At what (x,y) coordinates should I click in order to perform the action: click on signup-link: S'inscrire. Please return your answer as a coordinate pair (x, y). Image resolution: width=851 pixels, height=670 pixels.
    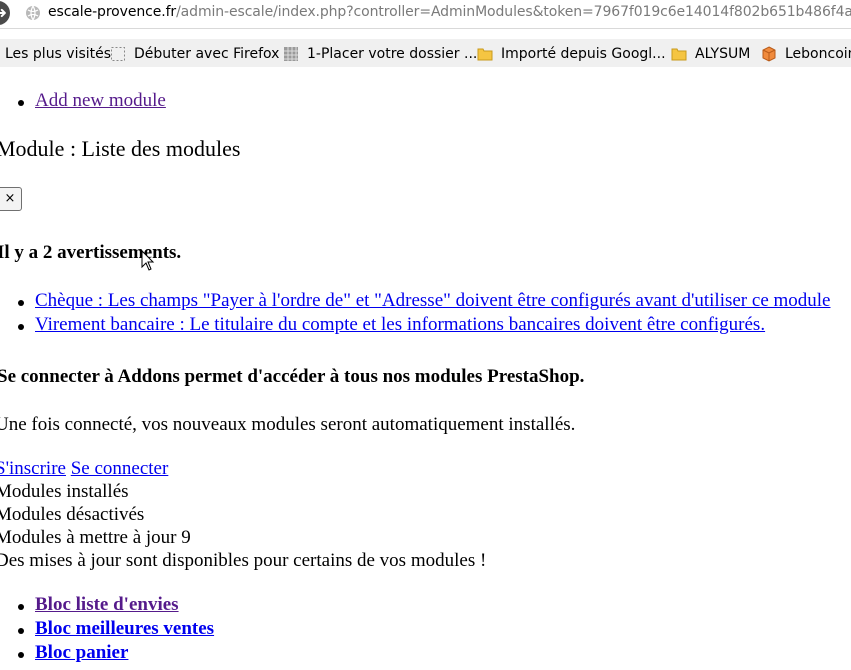
    Looking at the image, I should click on (33, 468).